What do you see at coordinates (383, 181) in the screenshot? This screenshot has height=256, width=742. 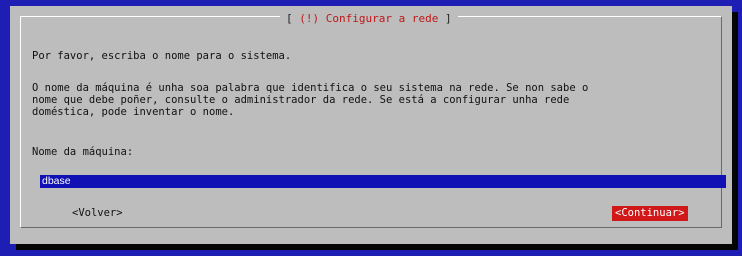 I see `hostname-input` at bounding box center [383, 181].